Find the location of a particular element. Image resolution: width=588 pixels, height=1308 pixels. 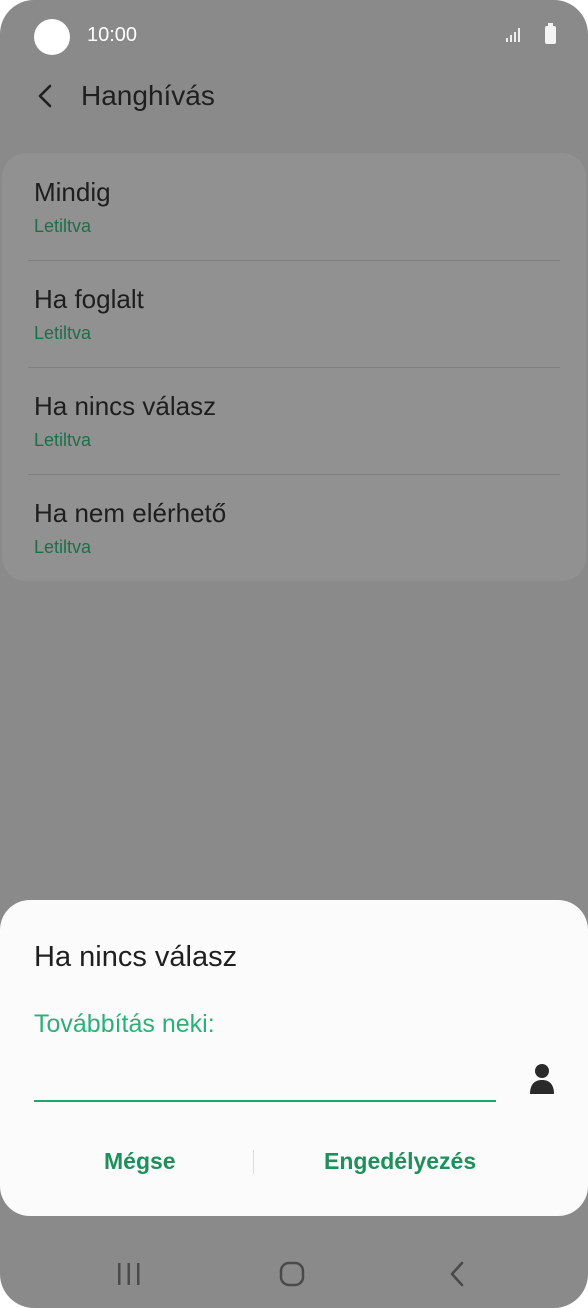

page-title: Hanghívás is located at coordinates (148, 95).